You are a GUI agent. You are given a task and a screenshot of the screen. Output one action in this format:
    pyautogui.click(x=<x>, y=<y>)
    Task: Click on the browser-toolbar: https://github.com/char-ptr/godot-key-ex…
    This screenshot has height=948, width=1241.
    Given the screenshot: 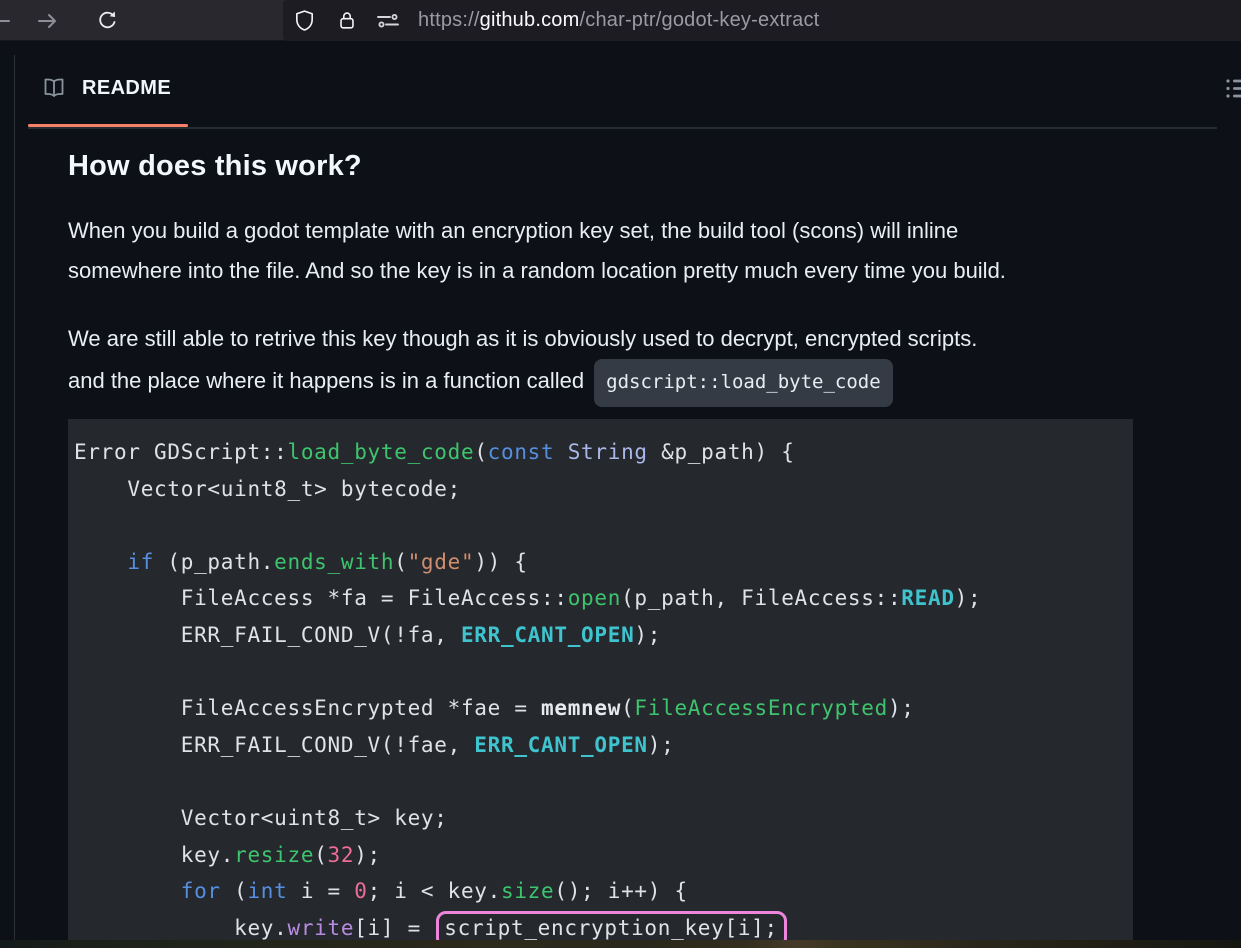 What is the action you would take?
    pyautogui.click(x=620, y=20)
    